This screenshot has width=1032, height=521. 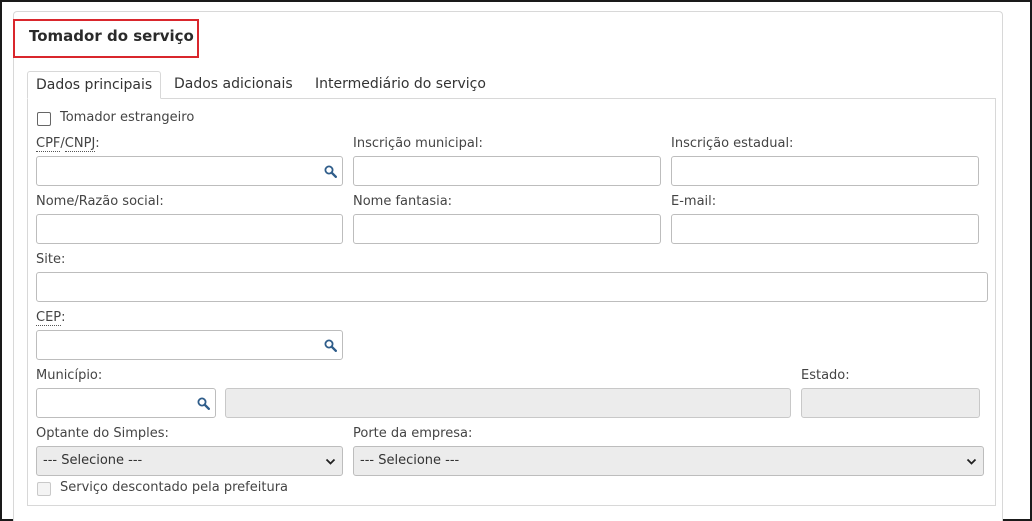 I want to click on site-field, so click(x=512, y=287).